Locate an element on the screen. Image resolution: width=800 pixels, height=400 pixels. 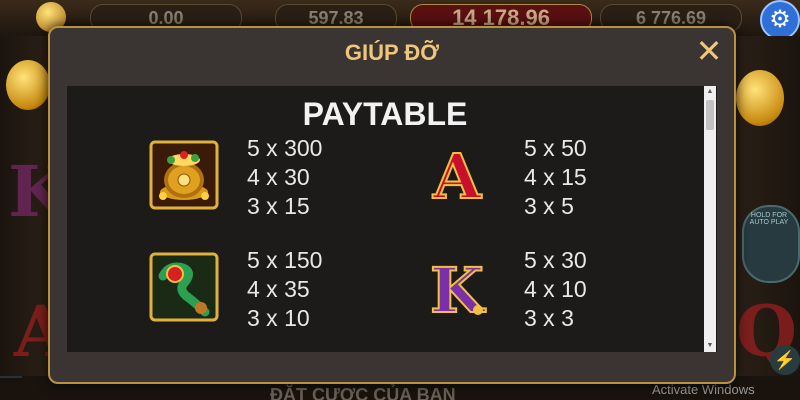
windows-activation-watermark: Activate Windows is located at coordinates (703, 389).